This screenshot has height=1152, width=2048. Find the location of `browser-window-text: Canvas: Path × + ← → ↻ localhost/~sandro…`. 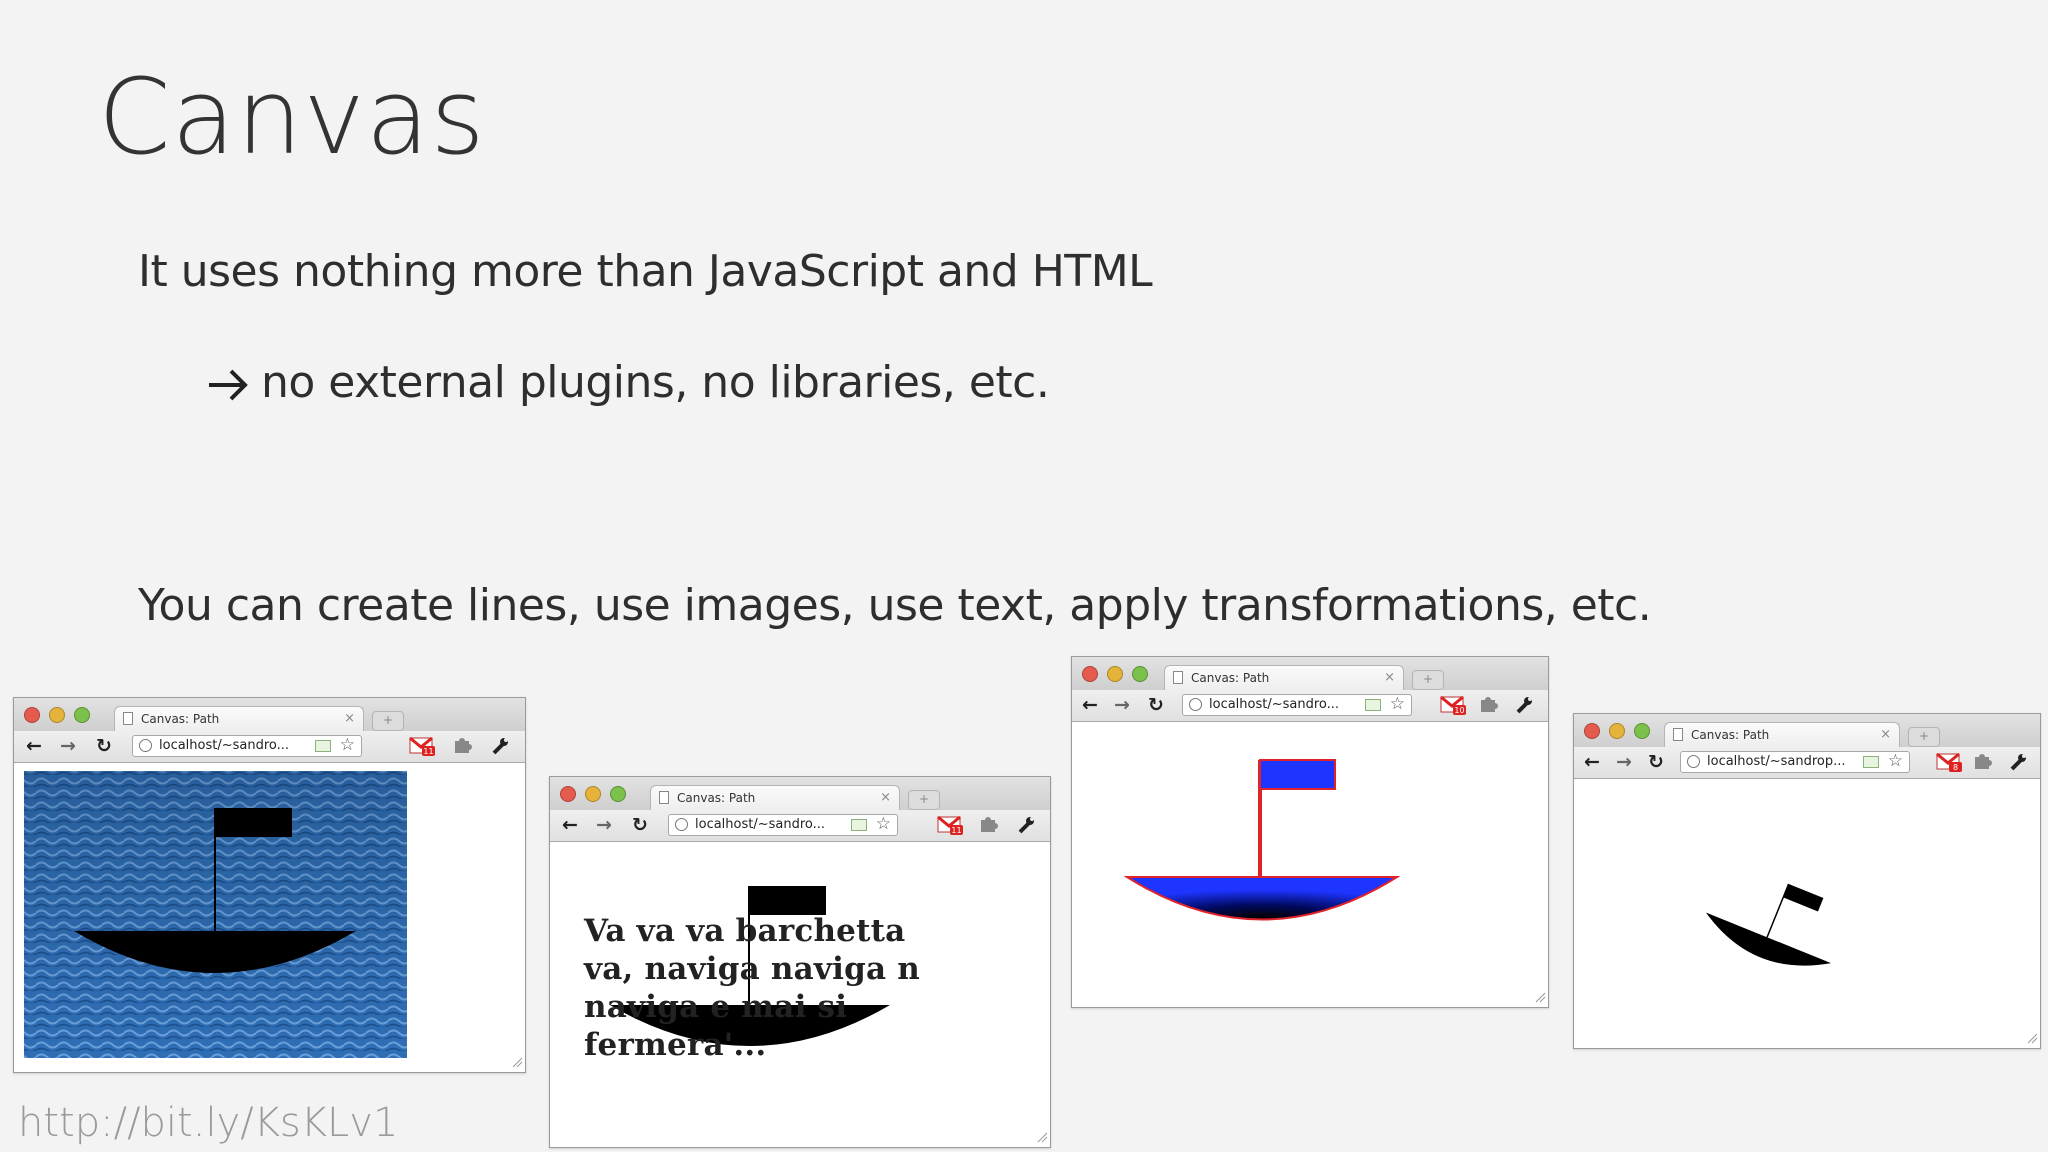

browser-window-text: Canvas: Path × + ← → ↻ localhost/~sandro… is located at coordinates (800, 962).